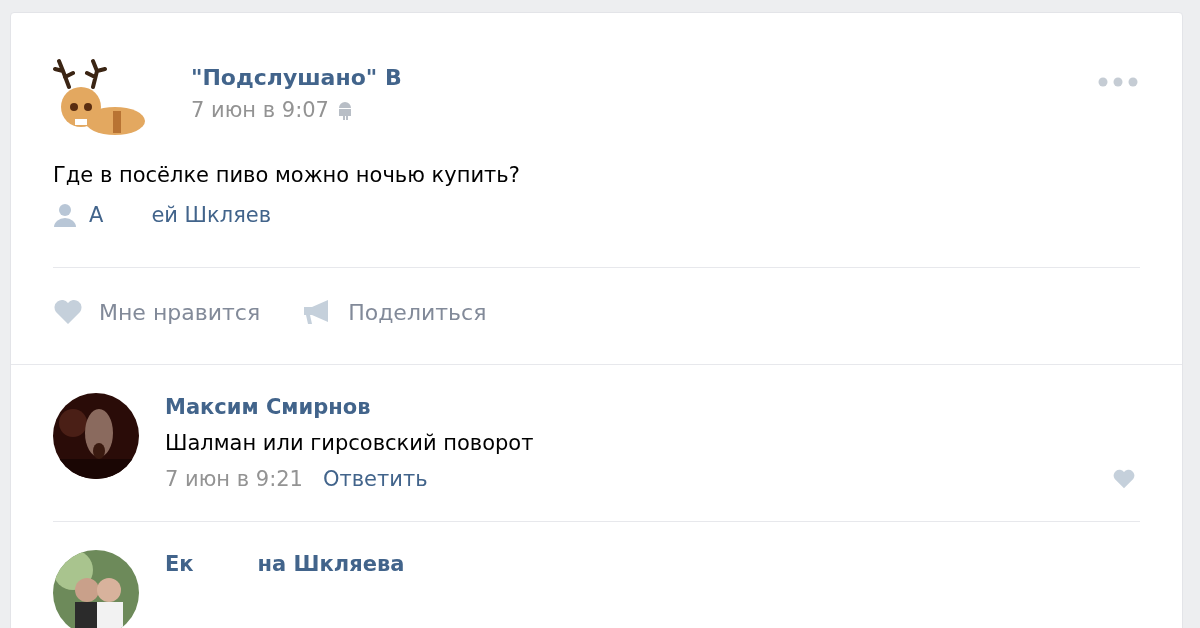  I want to click on comment-date: 7 июн в 9:21, so click(234, 479).